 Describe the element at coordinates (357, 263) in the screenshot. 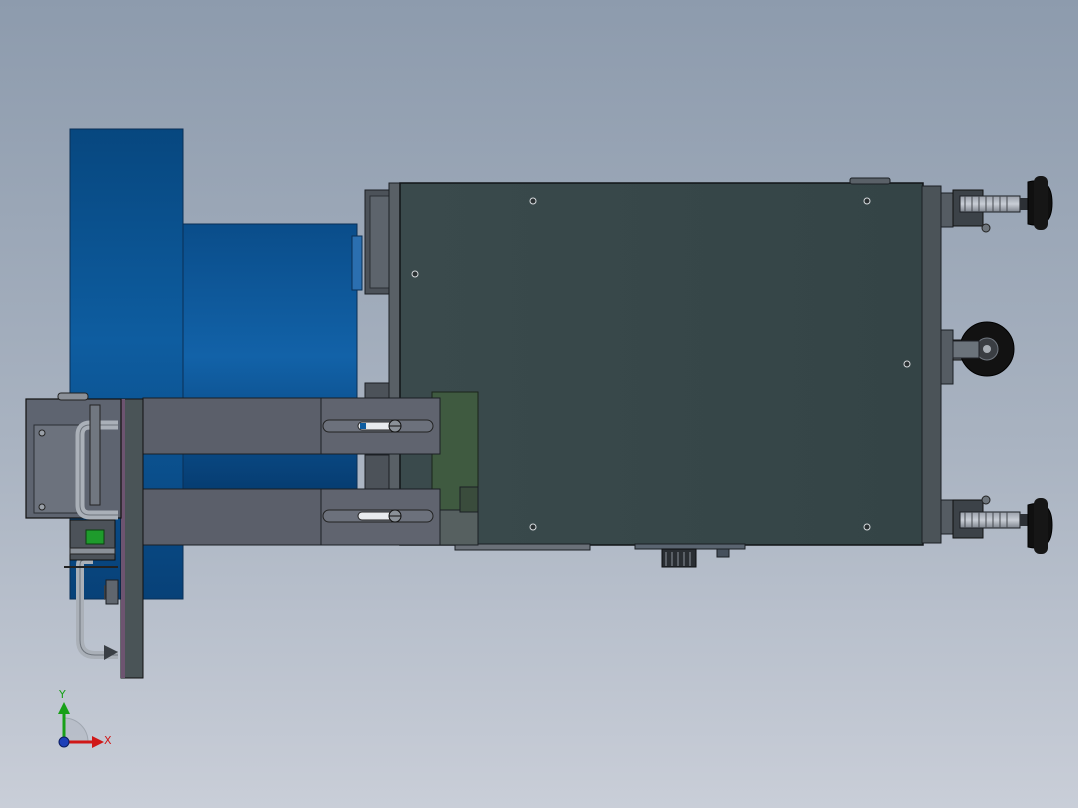

I see `blower-motor-endcap` at that location.